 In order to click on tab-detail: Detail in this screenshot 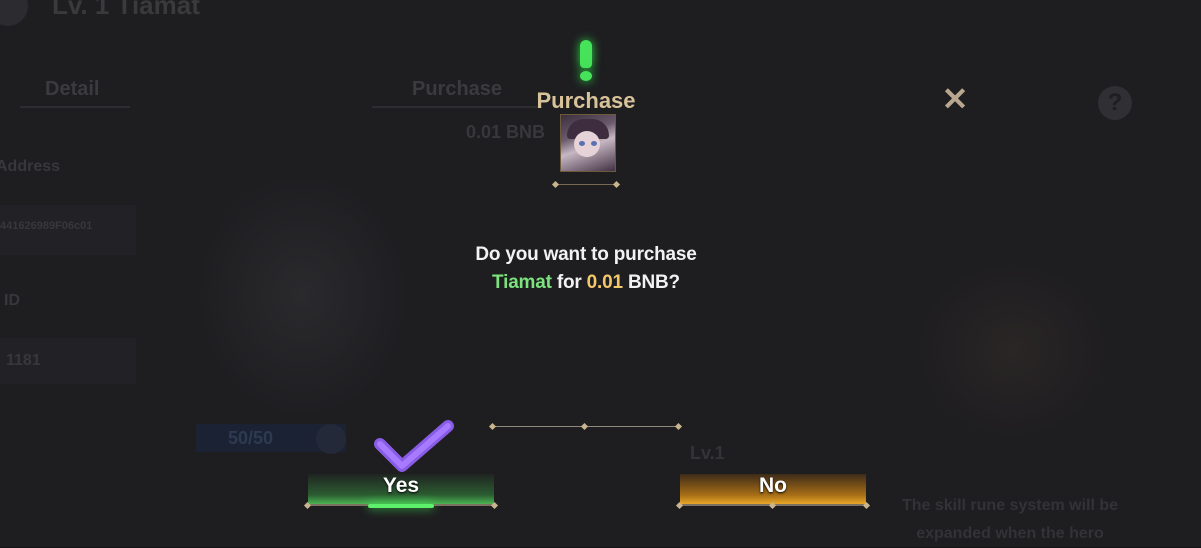, I will do `click(72, 89)`.